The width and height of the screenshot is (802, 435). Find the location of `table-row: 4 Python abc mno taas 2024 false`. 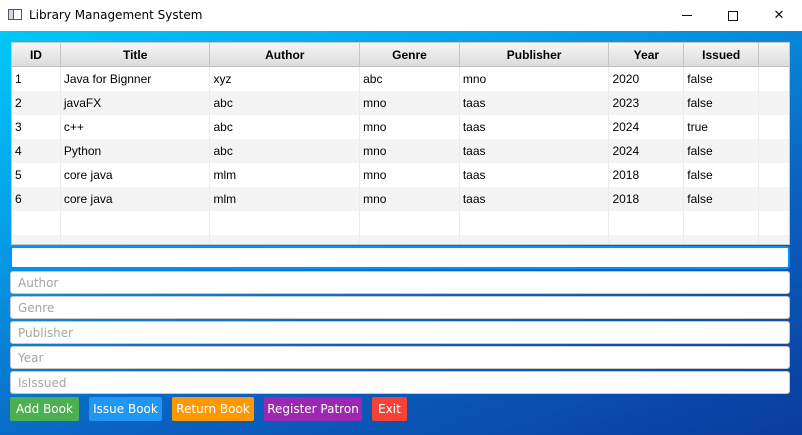

table-row: 4 Python abc mno taas 2024 false is located at coordinates (400, 151).